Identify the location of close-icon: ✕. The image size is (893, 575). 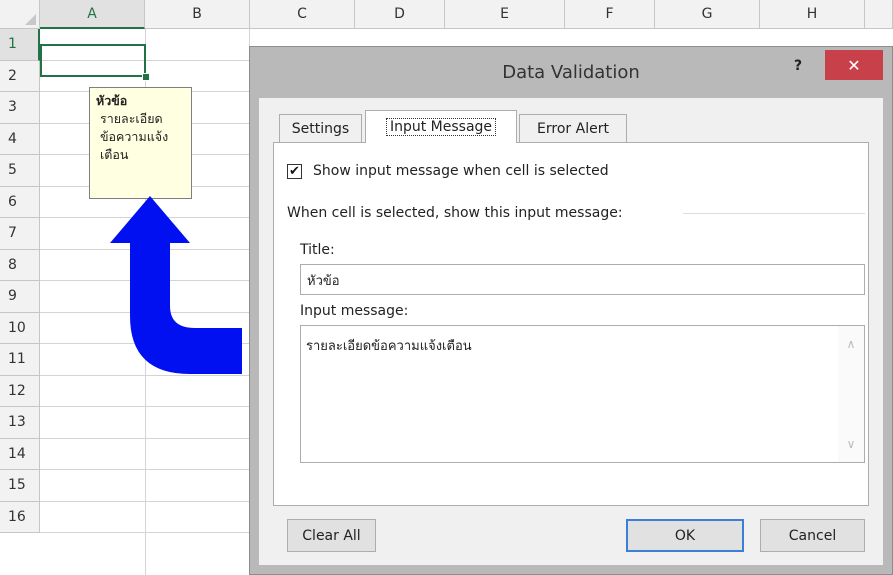
(854, 65).